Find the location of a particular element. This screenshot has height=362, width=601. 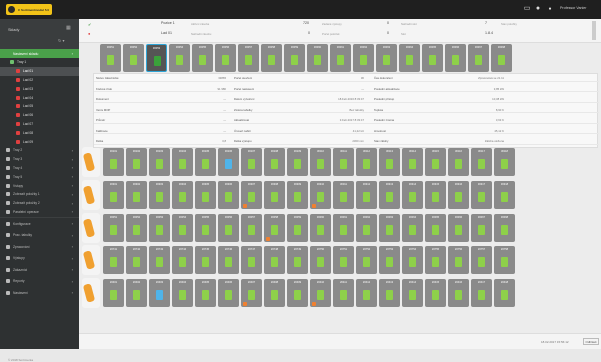

storage-slot: 30103 is located at coordinates (159, 162).